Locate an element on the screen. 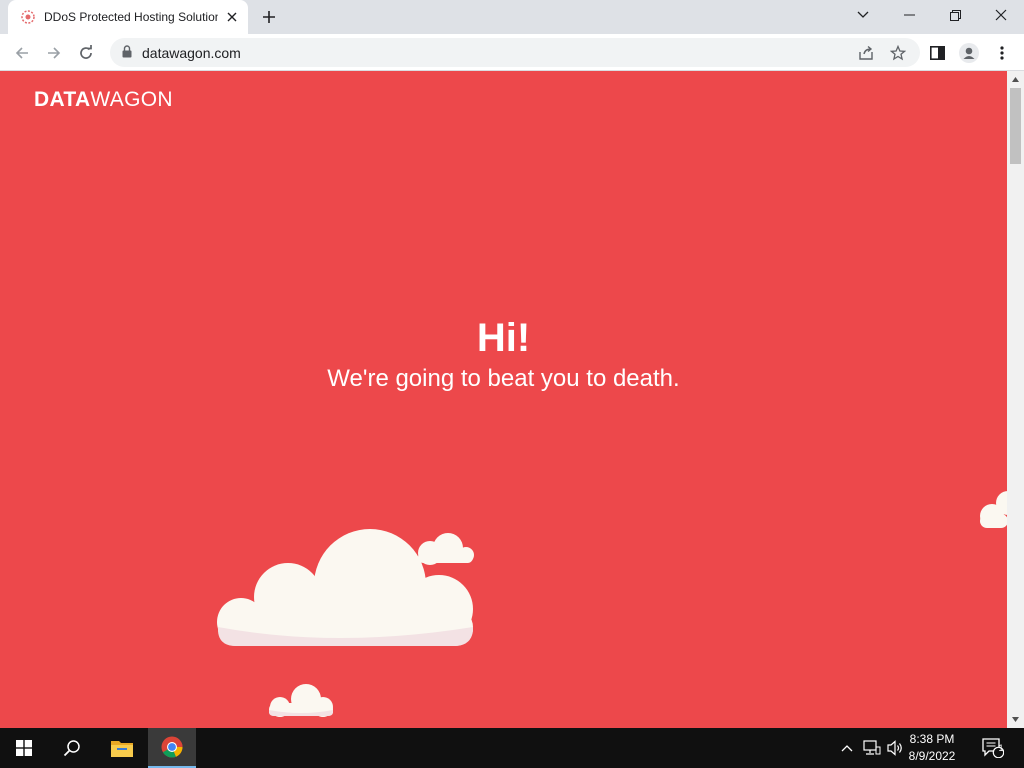  close-icon is located at coordinates (1001, 15).